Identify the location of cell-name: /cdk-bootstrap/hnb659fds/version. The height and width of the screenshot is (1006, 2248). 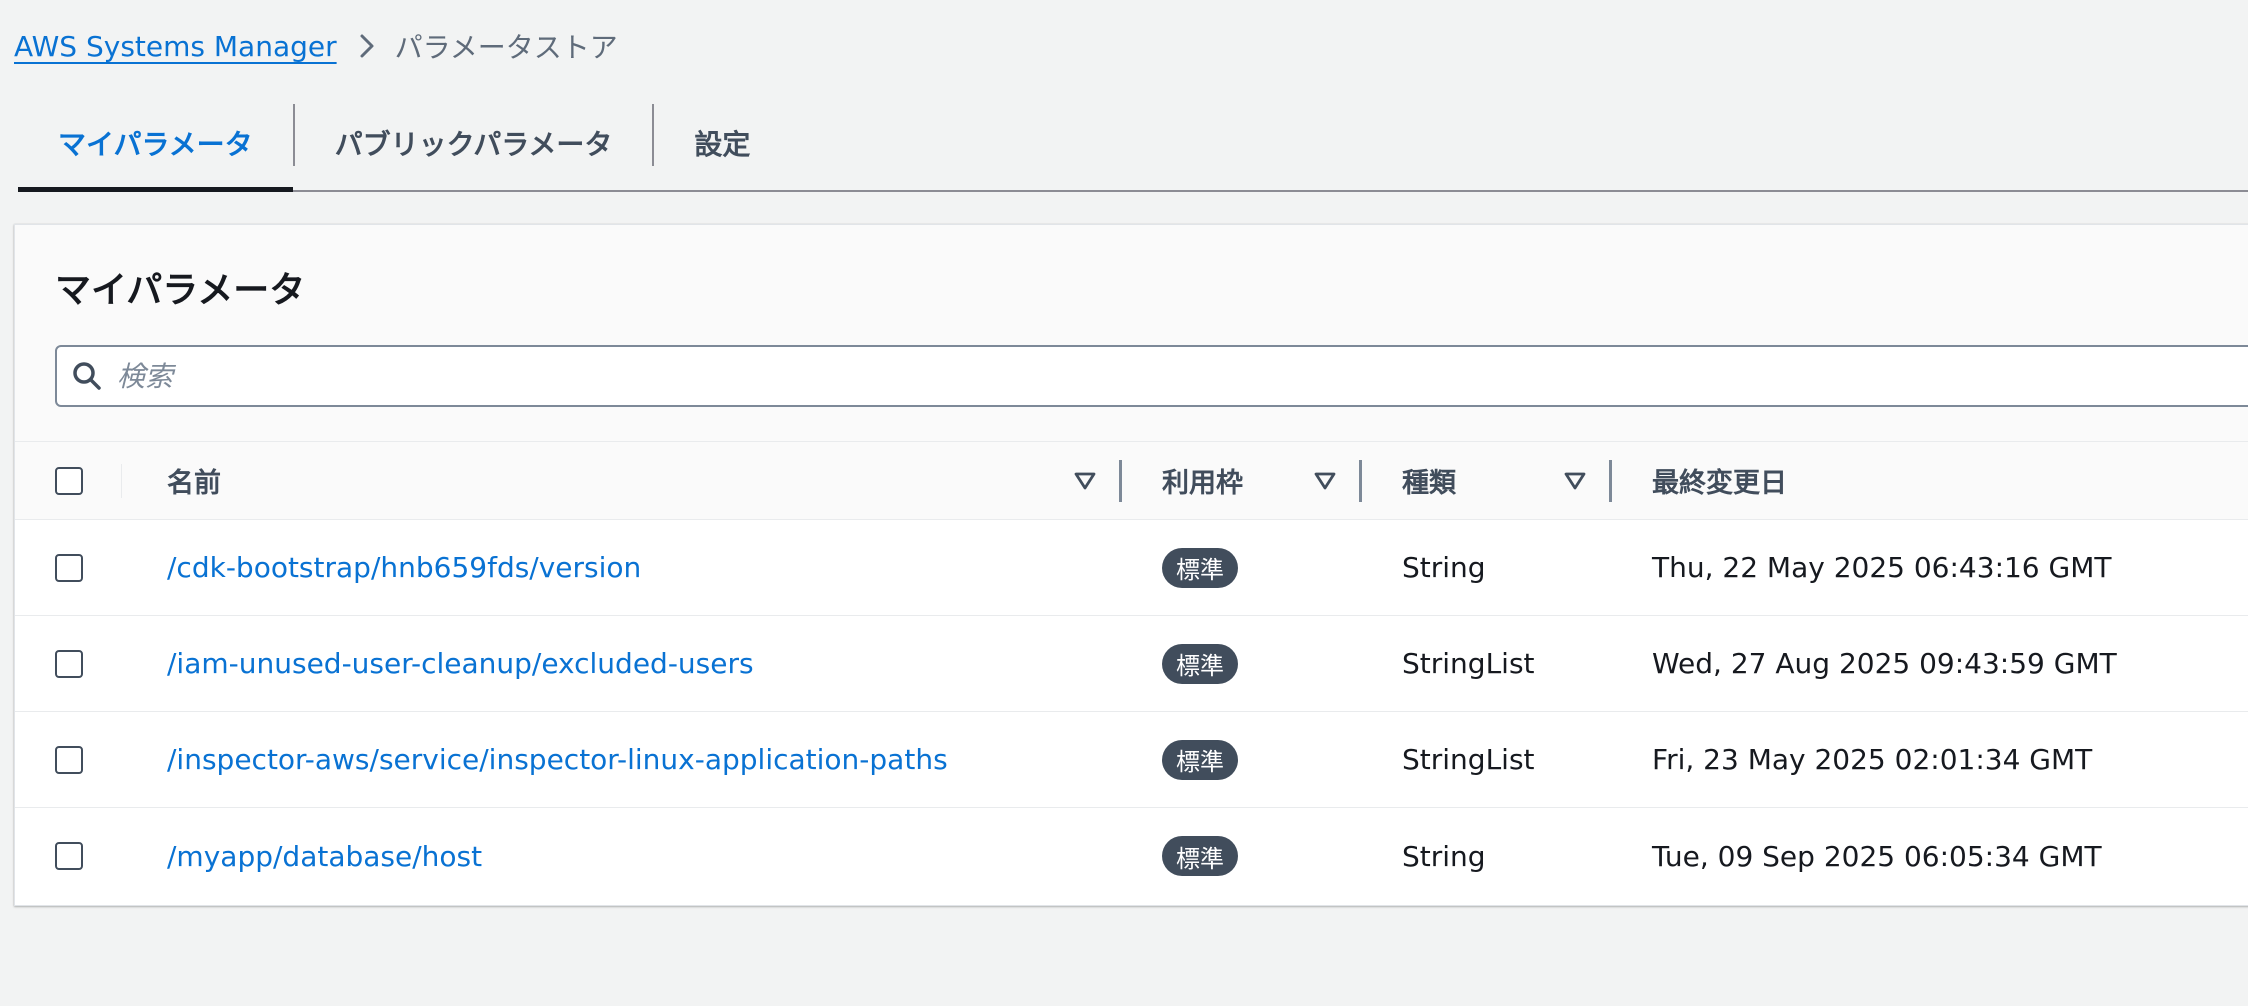
(621, 567).